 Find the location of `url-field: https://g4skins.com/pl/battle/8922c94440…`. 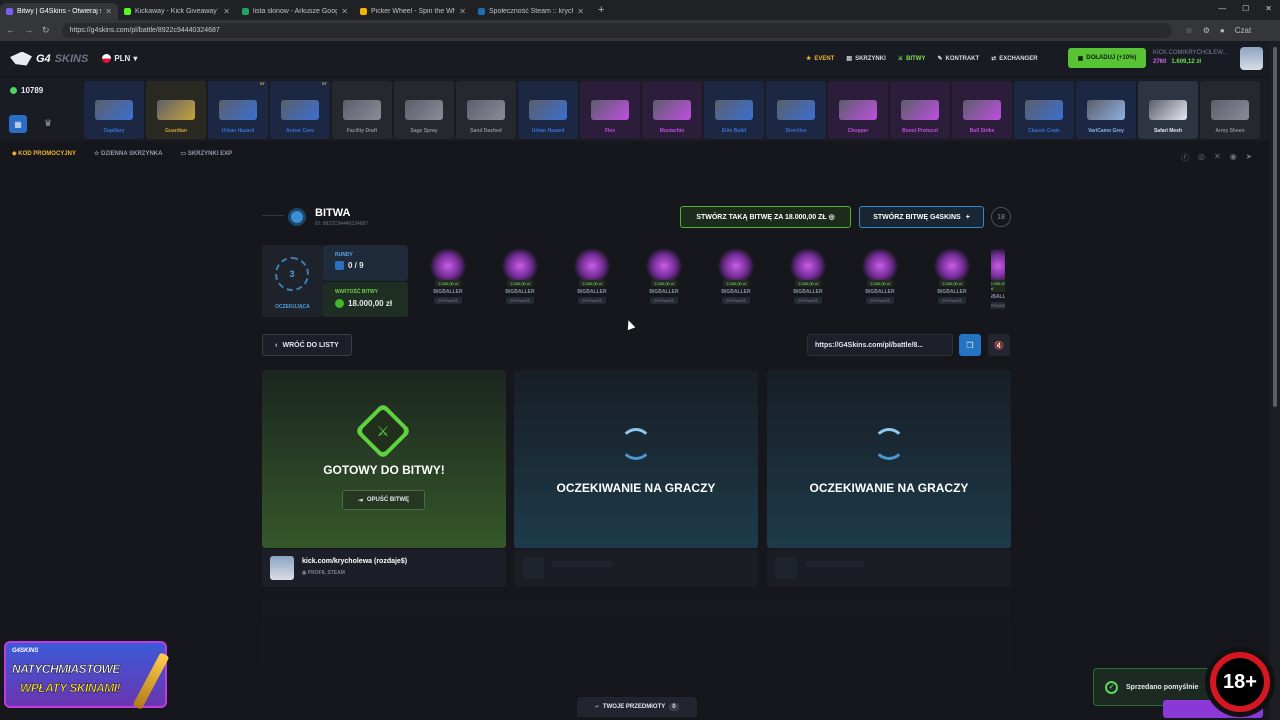

url-field: https://g4skins.com/pl/battle/8922c94440… is located at coordinates (616, 30).